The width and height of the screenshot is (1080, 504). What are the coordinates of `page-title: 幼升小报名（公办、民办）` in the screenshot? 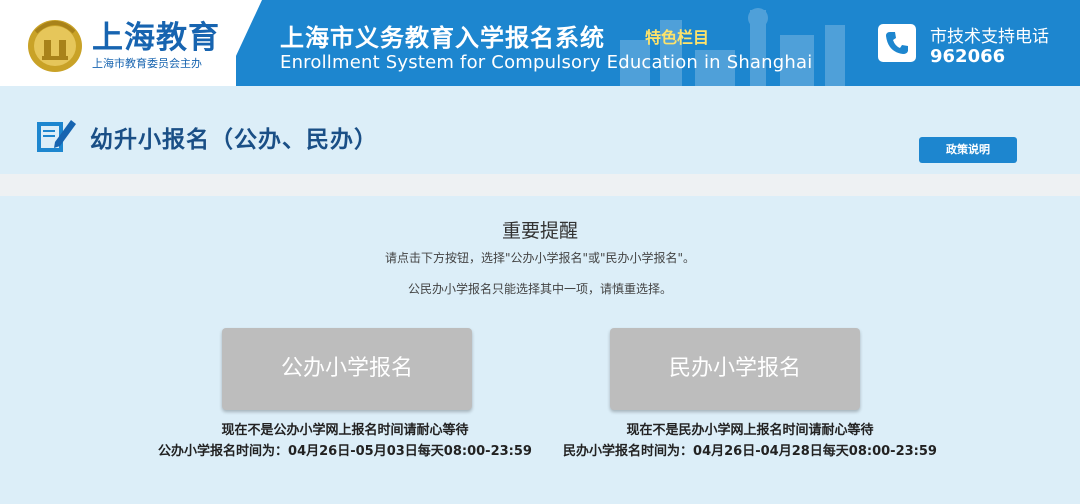 It's located at (234, 140).